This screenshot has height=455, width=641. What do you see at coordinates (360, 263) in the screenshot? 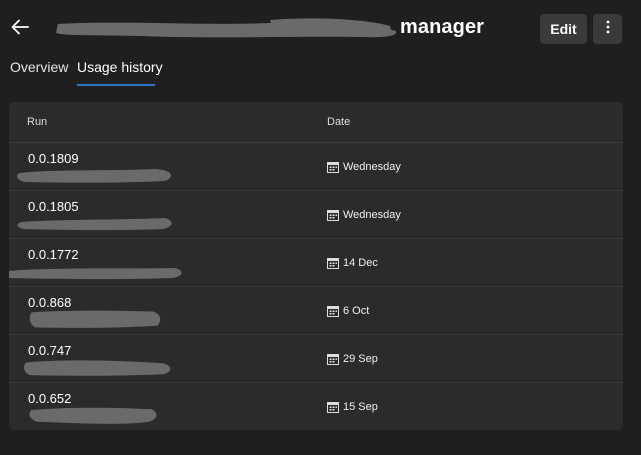
I see `run-date: 14 Dec` at bounding box center [360, 263].